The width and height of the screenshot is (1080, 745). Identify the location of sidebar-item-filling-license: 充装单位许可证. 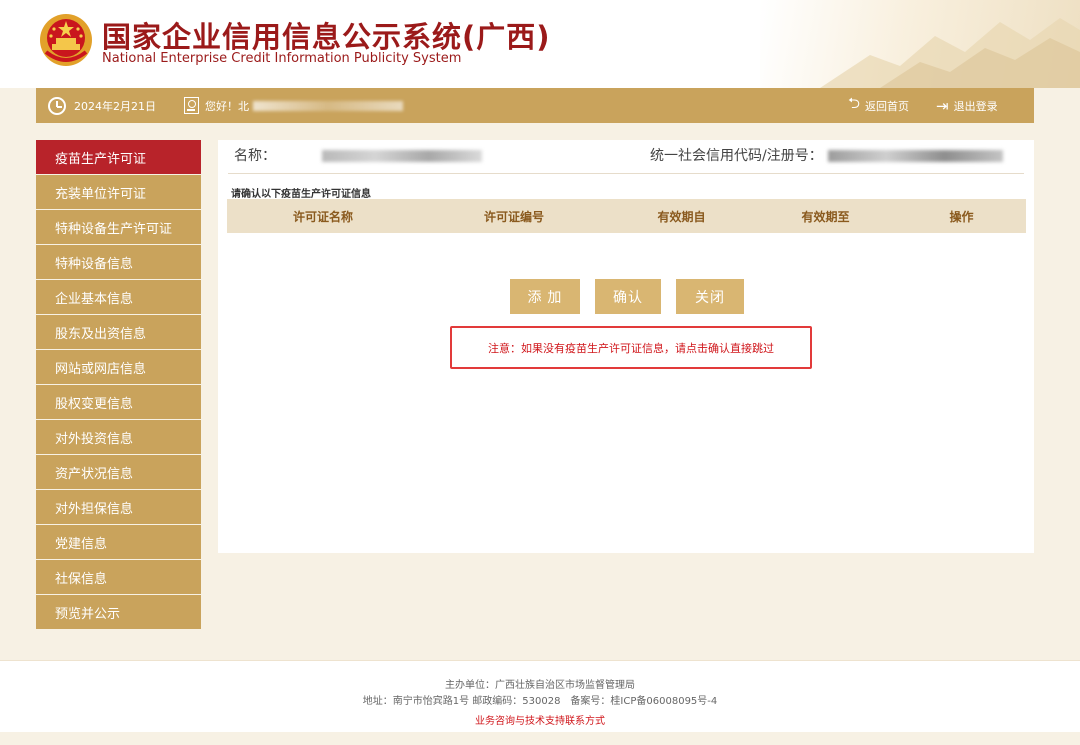
(118, 192).